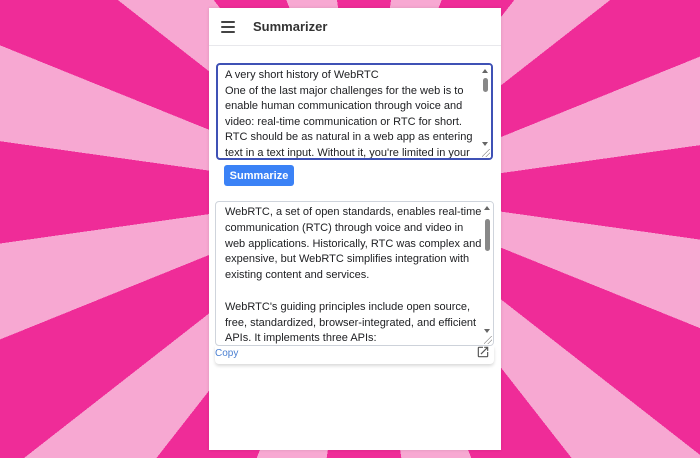  I want to click on input-scrollbar, so click(485, 111).